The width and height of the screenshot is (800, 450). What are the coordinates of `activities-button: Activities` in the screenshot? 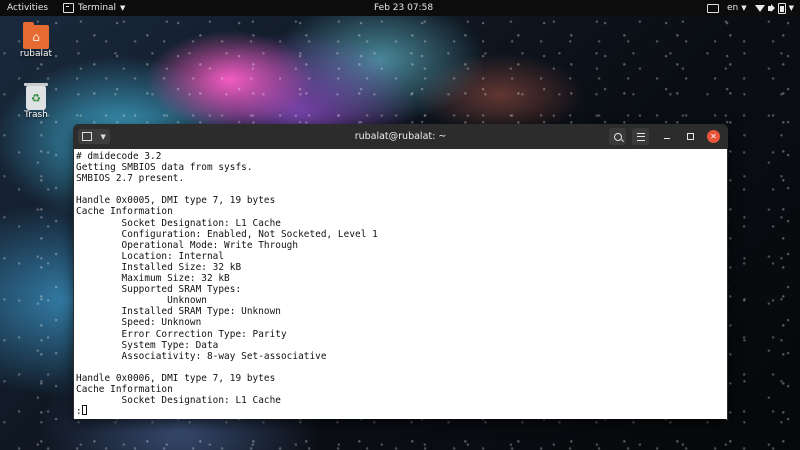 It's located at (27, 8).